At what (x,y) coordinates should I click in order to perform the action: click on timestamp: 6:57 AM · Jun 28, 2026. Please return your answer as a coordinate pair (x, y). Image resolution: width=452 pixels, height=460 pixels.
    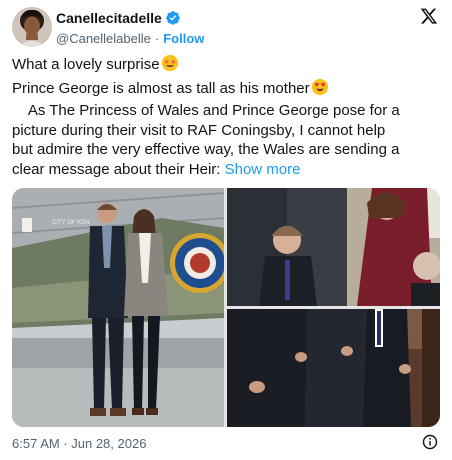
    Looking at the image, I should click on (79, 443).